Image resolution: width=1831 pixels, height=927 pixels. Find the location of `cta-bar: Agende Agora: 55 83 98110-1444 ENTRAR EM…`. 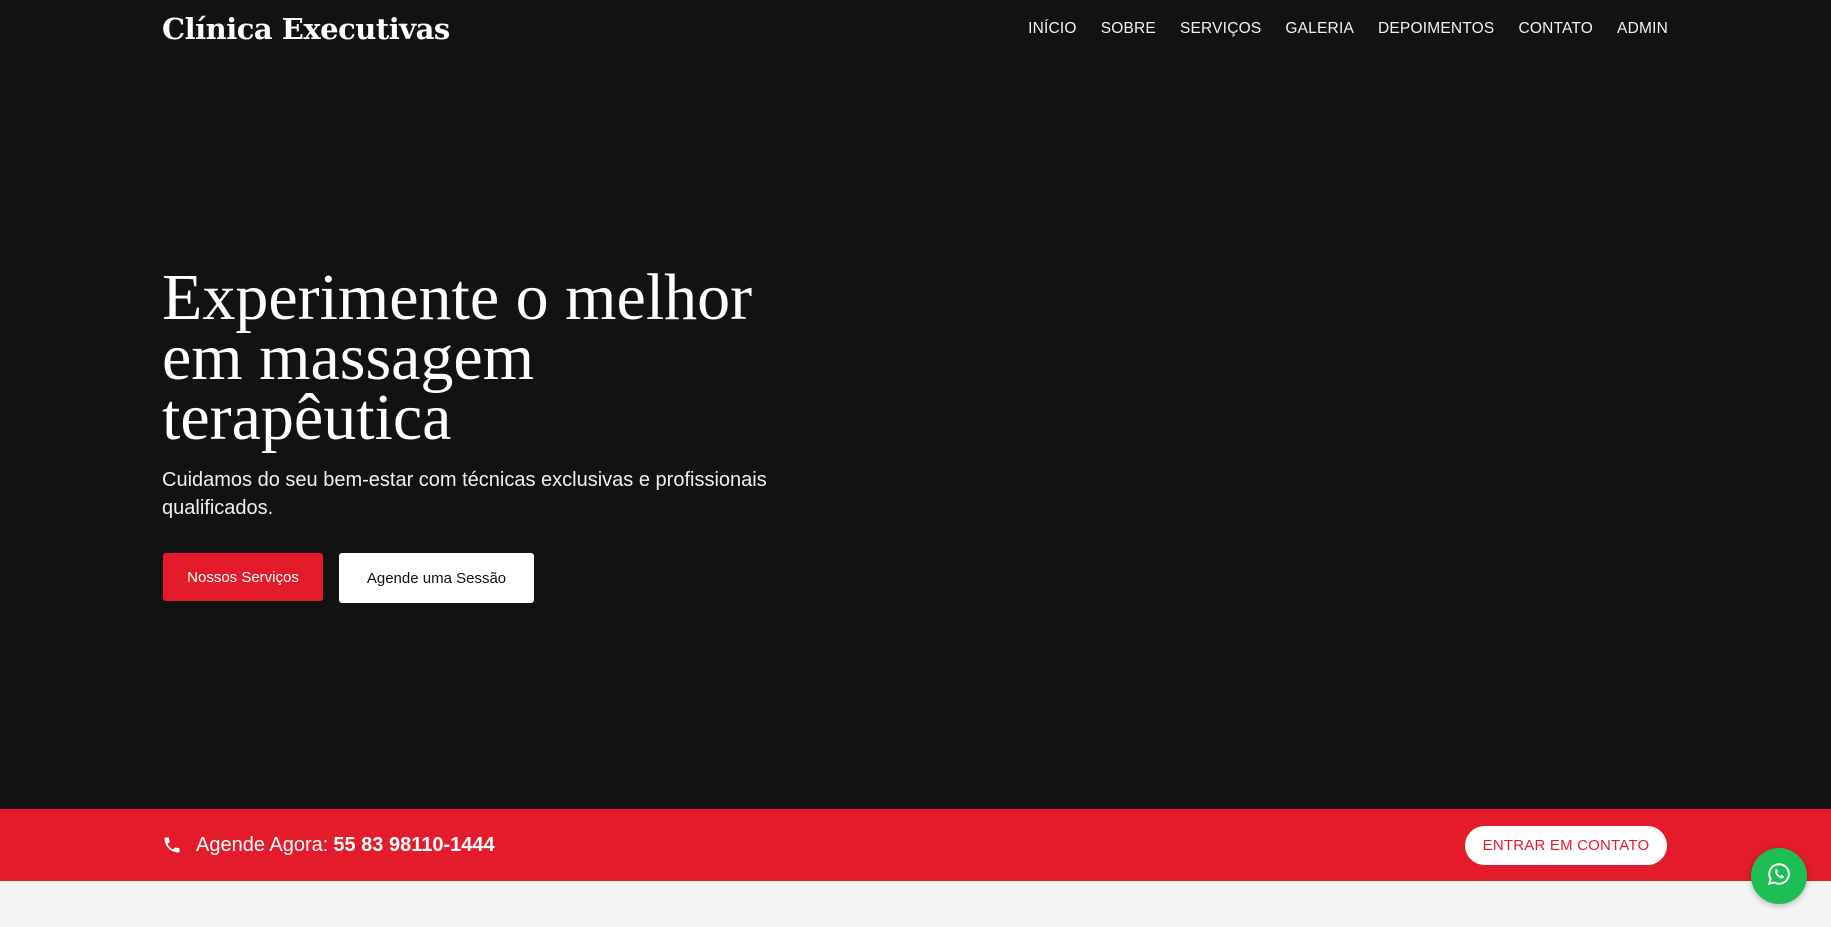

cta-bar: Agende Agora: 55 83 98110-1444 ENTRAR EM… is located at coordinates (915, 845).